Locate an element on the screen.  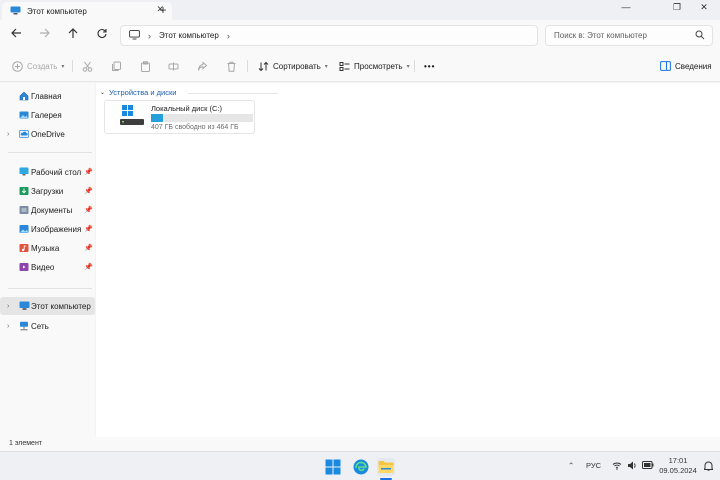
up-button is located at coordinates (73, 35).